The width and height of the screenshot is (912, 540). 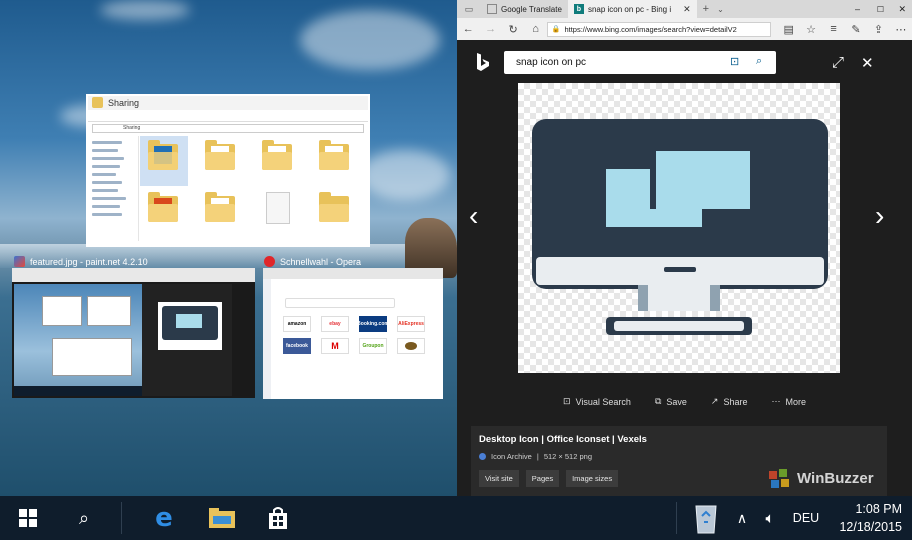 What do you see at coordinates (880, 9) in the screenshot?
I see `maximize-icon: ☐` at bounding box center [880, 9].